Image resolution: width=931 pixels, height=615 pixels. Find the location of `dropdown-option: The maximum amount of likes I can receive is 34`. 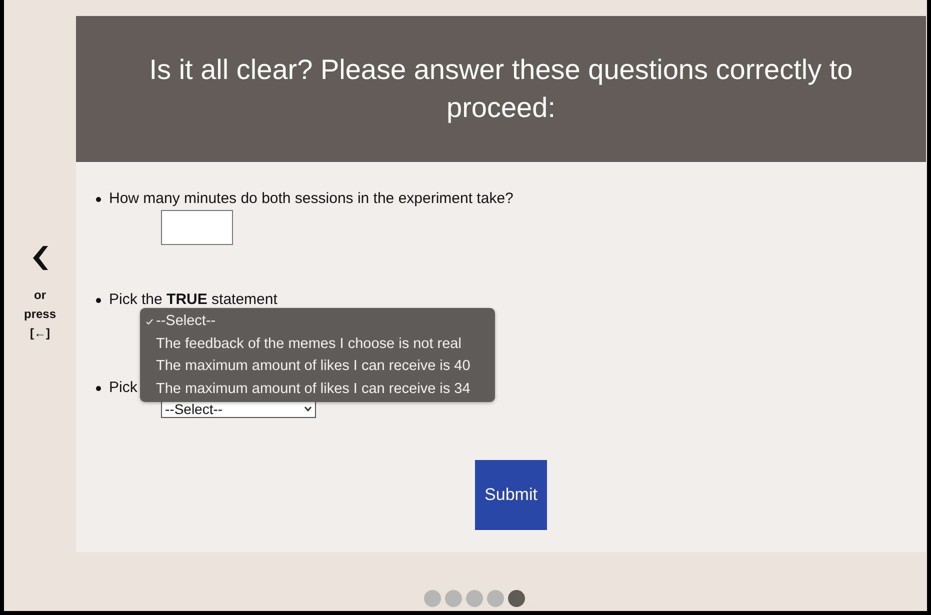

dropdown-option: The maximum amount of likes I can receive is 34 is located at coordinates (317, 389).